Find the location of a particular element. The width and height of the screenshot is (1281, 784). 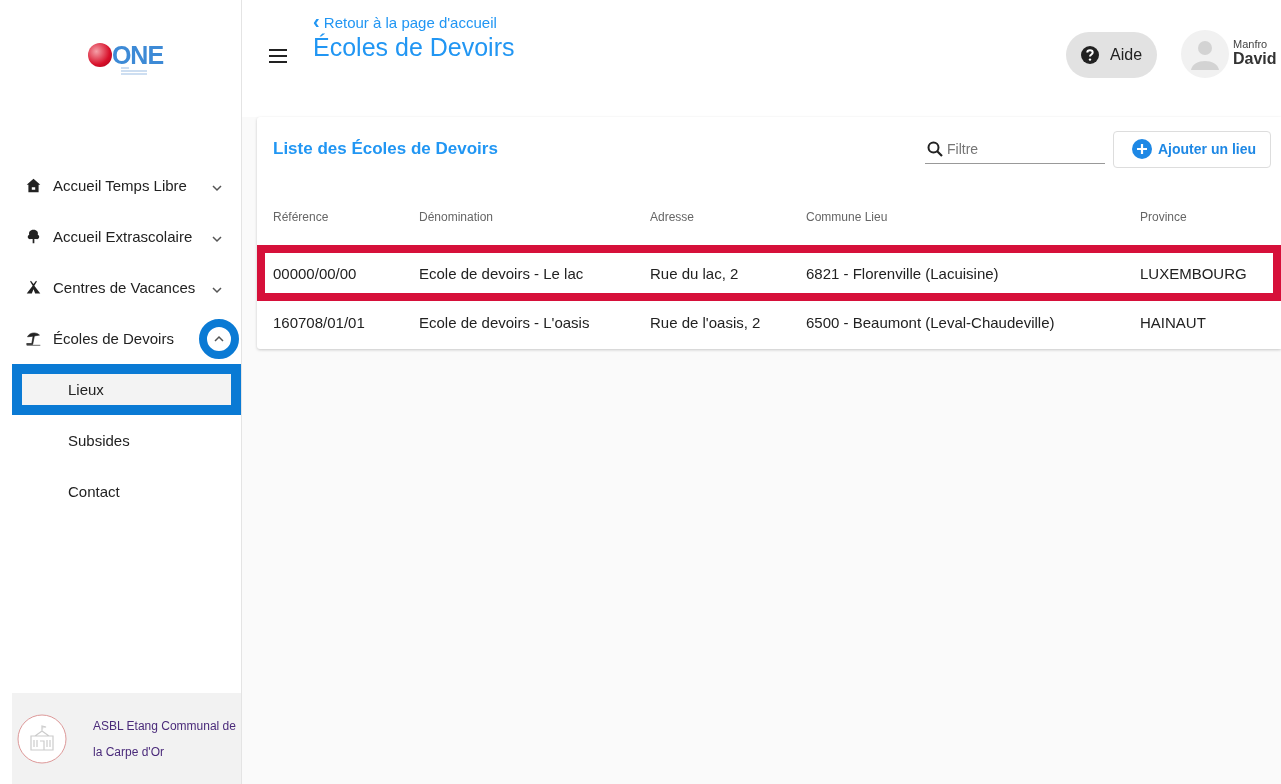

page-title: Écoles de Devoirs is located at coordinates (414, 47).